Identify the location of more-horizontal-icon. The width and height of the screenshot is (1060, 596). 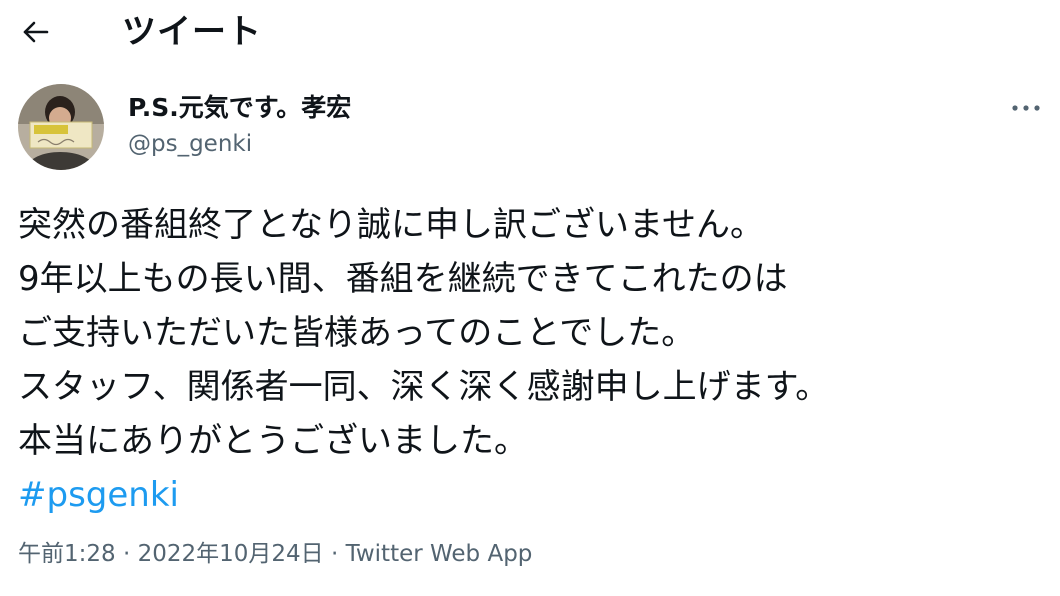
(1026, 108).